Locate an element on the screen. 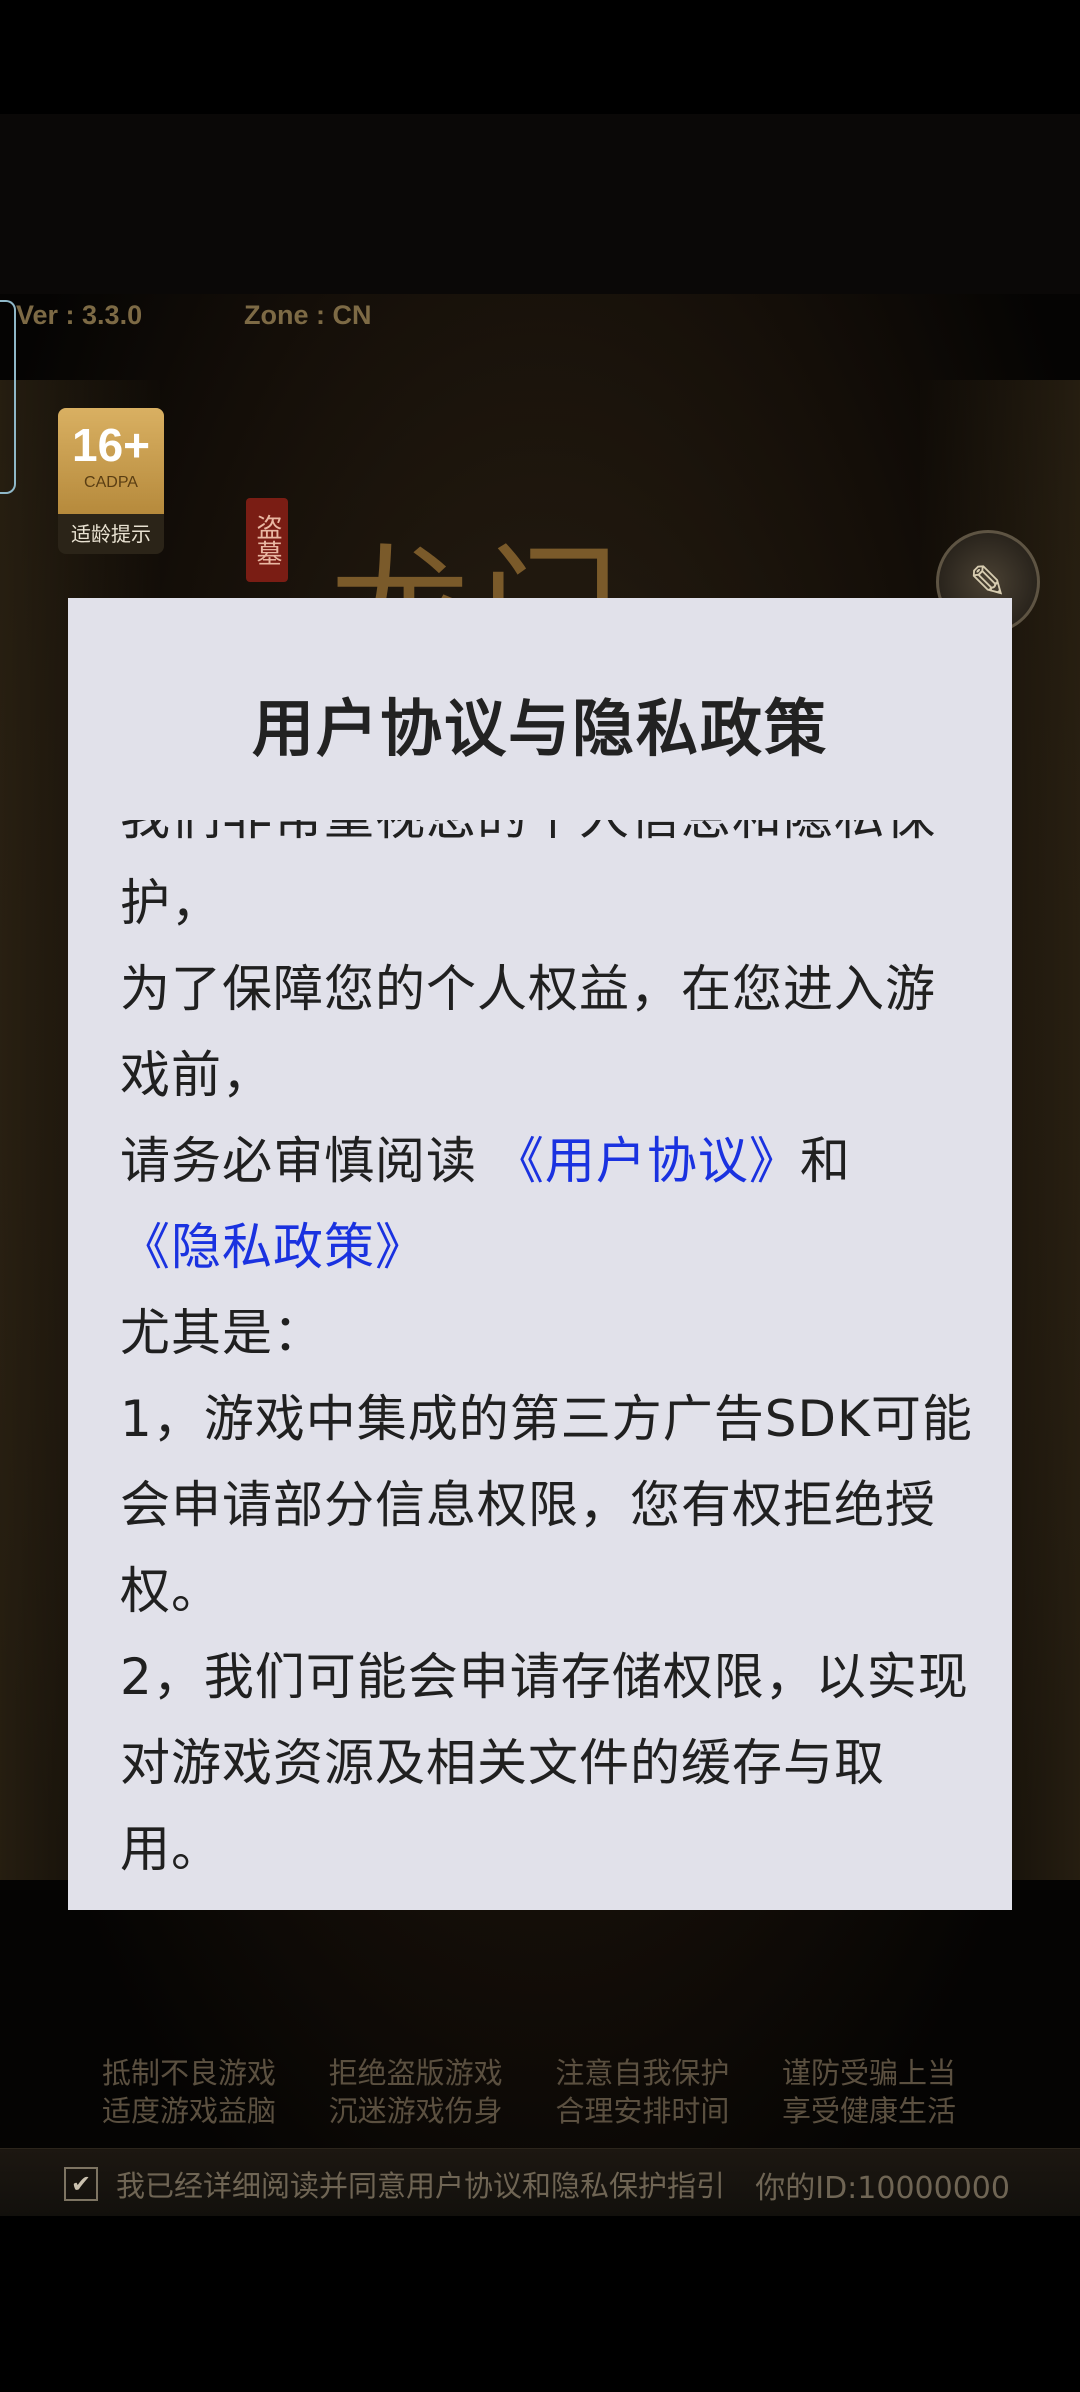  tip-item: 谨防受骗上当 is located at coordinates (868, 2073).